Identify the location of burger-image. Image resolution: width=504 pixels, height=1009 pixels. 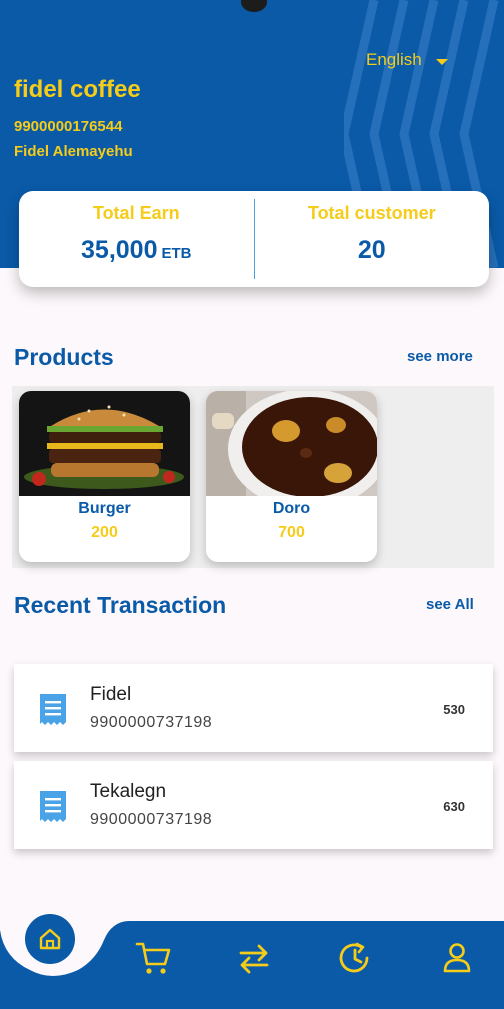
(104, 443).